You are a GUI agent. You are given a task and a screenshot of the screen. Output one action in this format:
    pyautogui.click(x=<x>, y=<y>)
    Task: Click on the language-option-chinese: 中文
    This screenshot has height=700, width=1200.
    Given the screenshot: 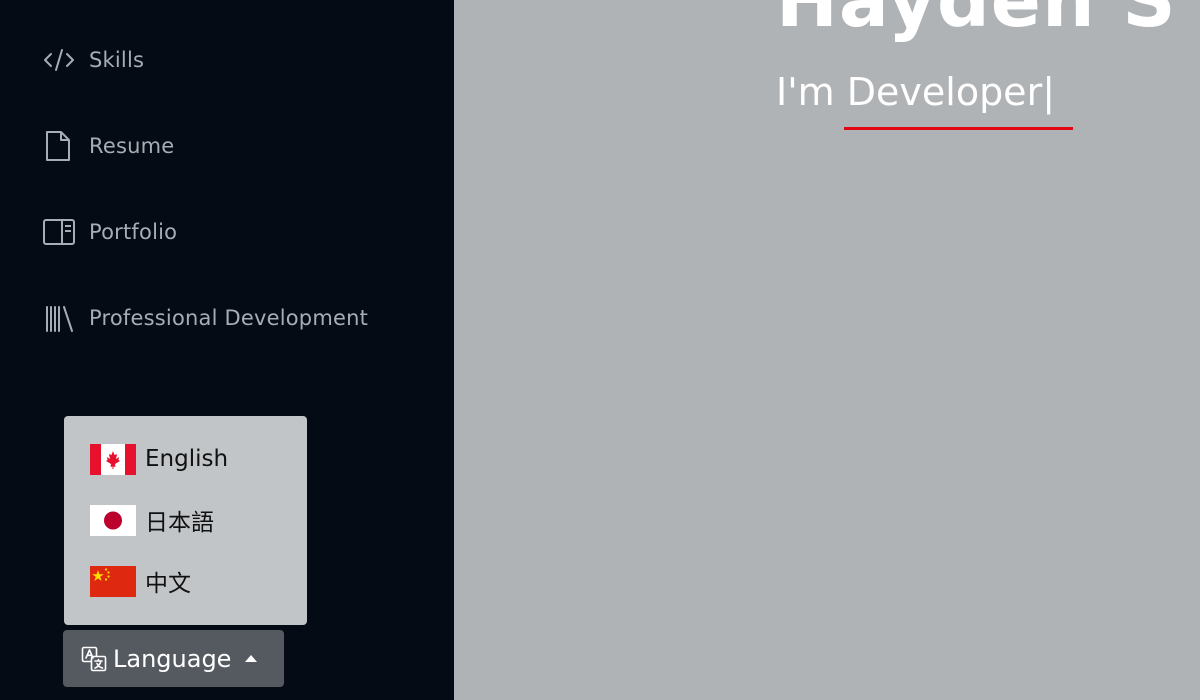 What is the action you would take?
    pyautogui.click(x=140, y=581)
    